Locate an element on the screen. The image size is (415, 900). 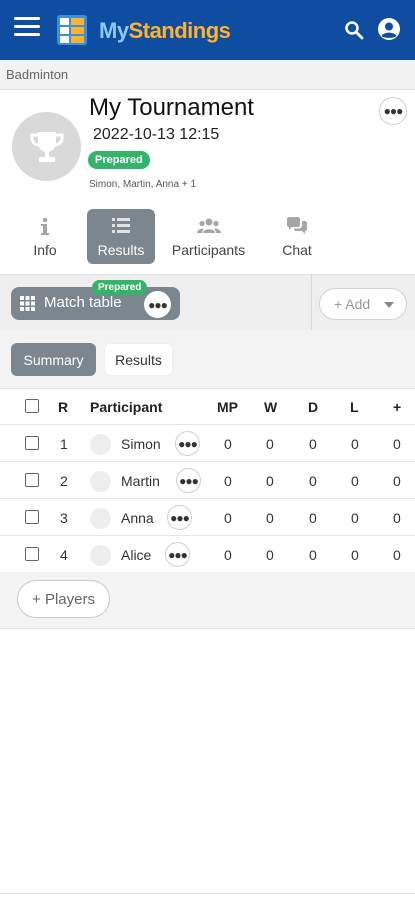
match-table-label: Match table is located at coordinates (83, 302).